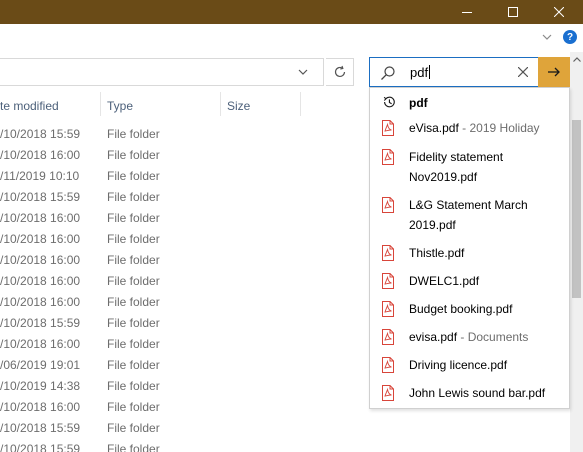  I want to click on help-button: ?, so click(570, 37).